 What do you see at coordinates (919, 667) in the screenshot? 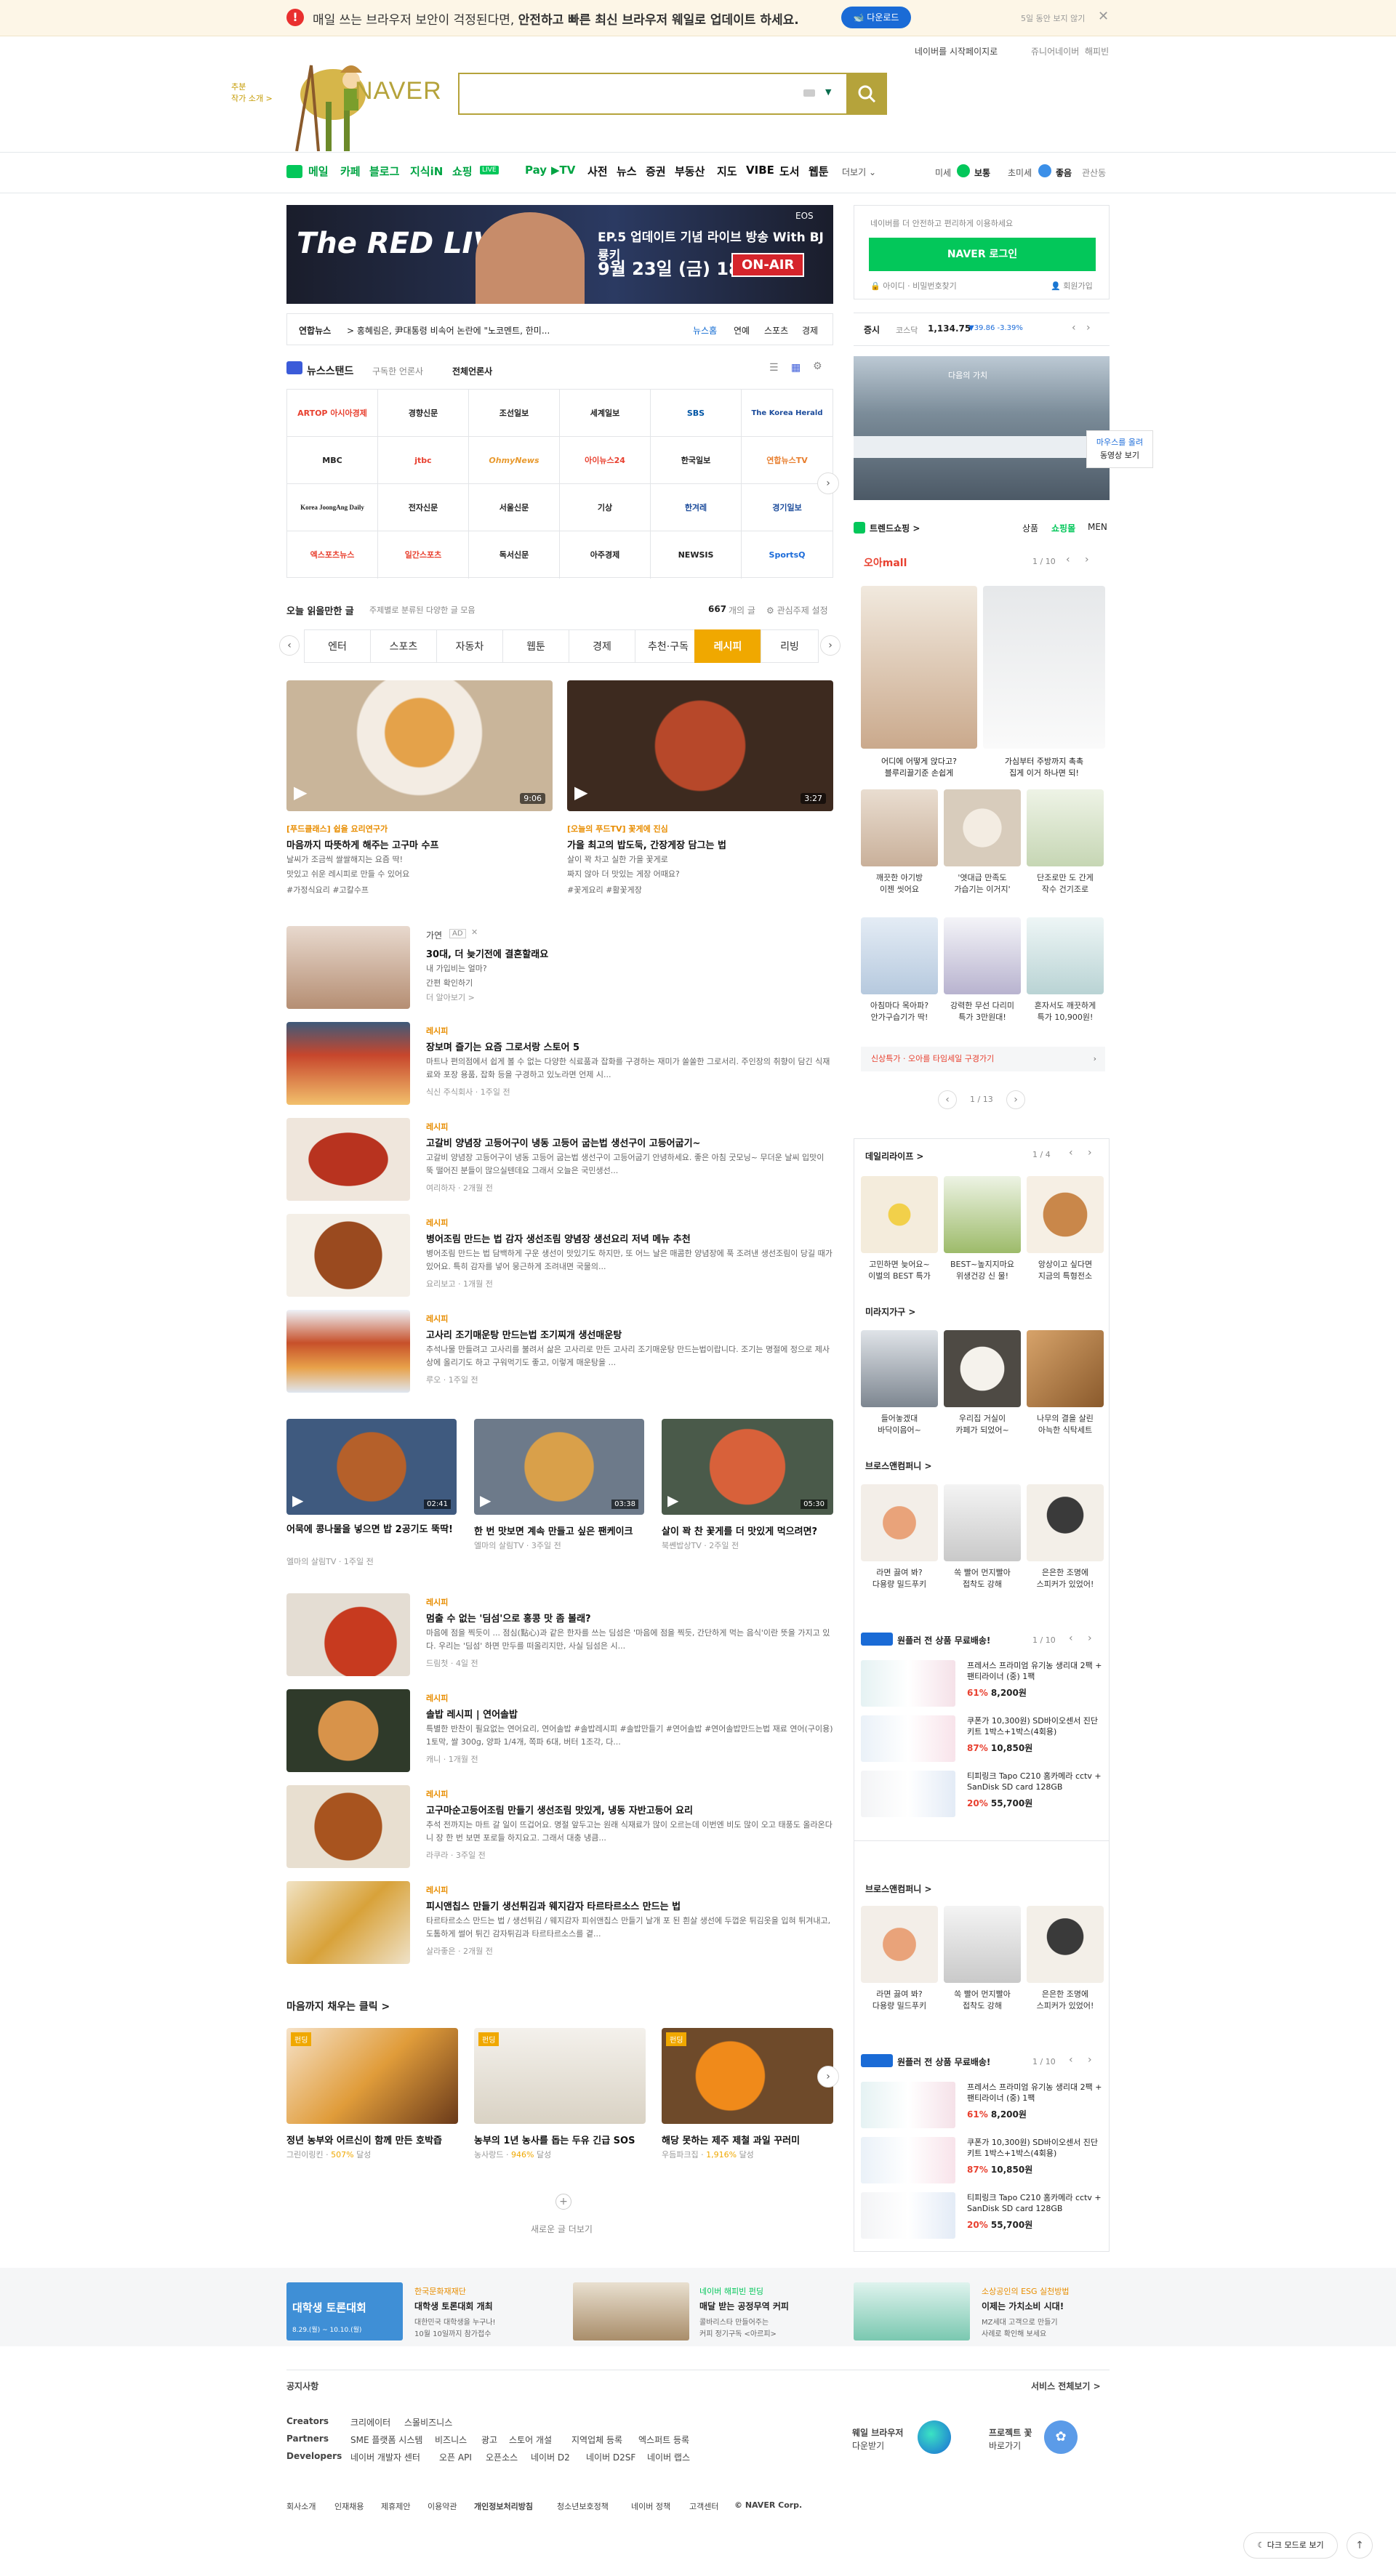
I see `product-image` at bounding box center [919, 667].